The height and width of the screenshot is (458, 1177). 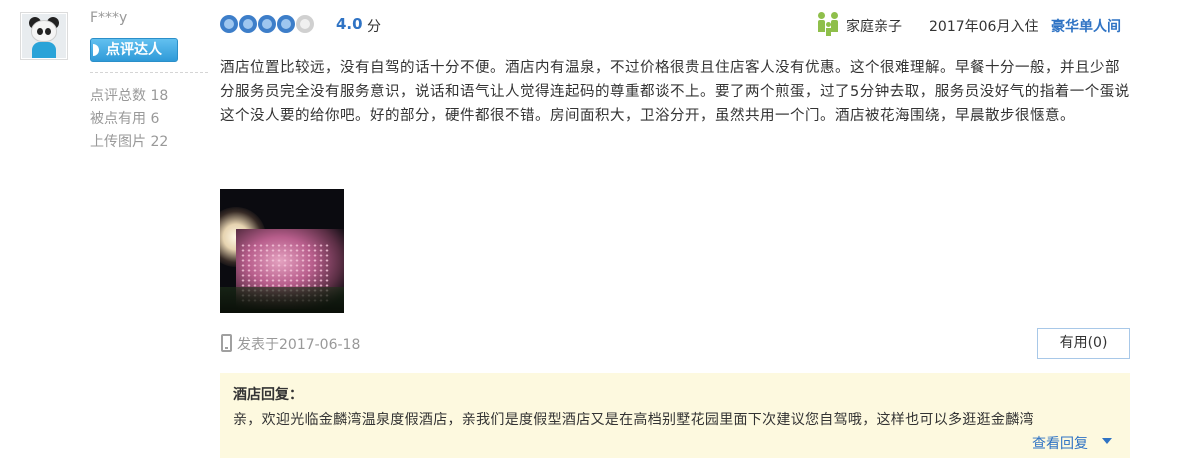 What do you see at coordinates (96, 50) in the screenshot?
I see `badge-notch` at bounding box center [96, 50].